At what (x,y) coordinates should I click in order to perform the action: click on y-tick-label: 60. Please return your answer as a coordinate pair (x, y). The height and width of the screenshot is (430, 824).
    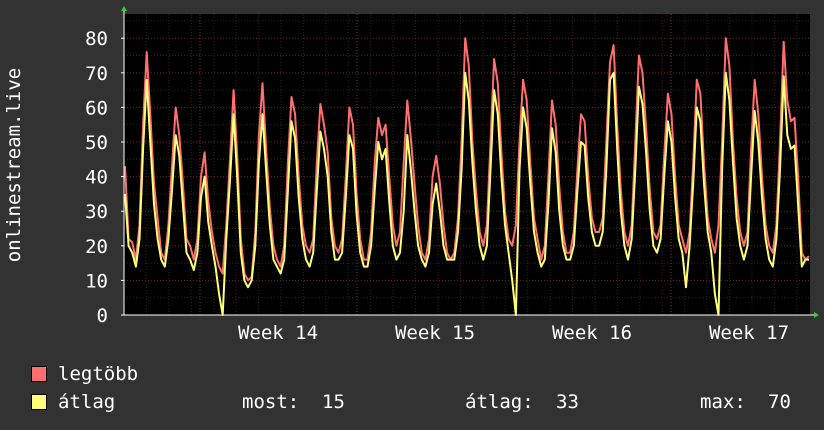
    Looking at the image, I should click on (96, 108).